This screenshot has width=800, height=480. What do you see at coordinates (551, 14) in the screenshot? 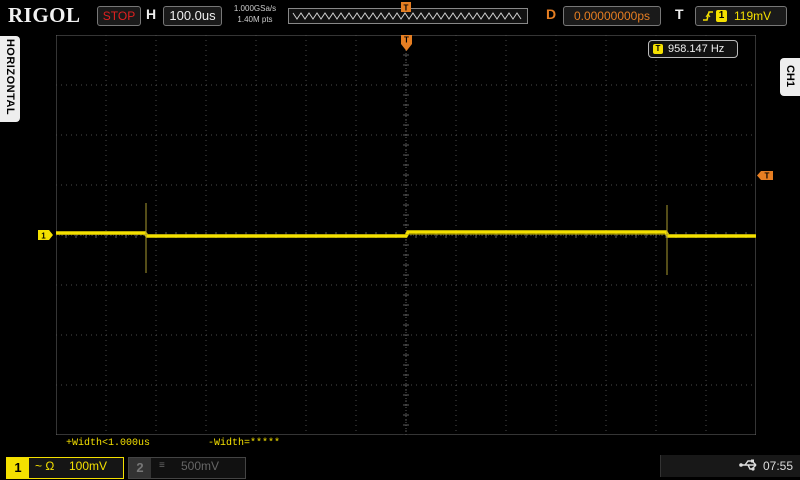
I see `delay-label: D` at bounding box center [551, 14].